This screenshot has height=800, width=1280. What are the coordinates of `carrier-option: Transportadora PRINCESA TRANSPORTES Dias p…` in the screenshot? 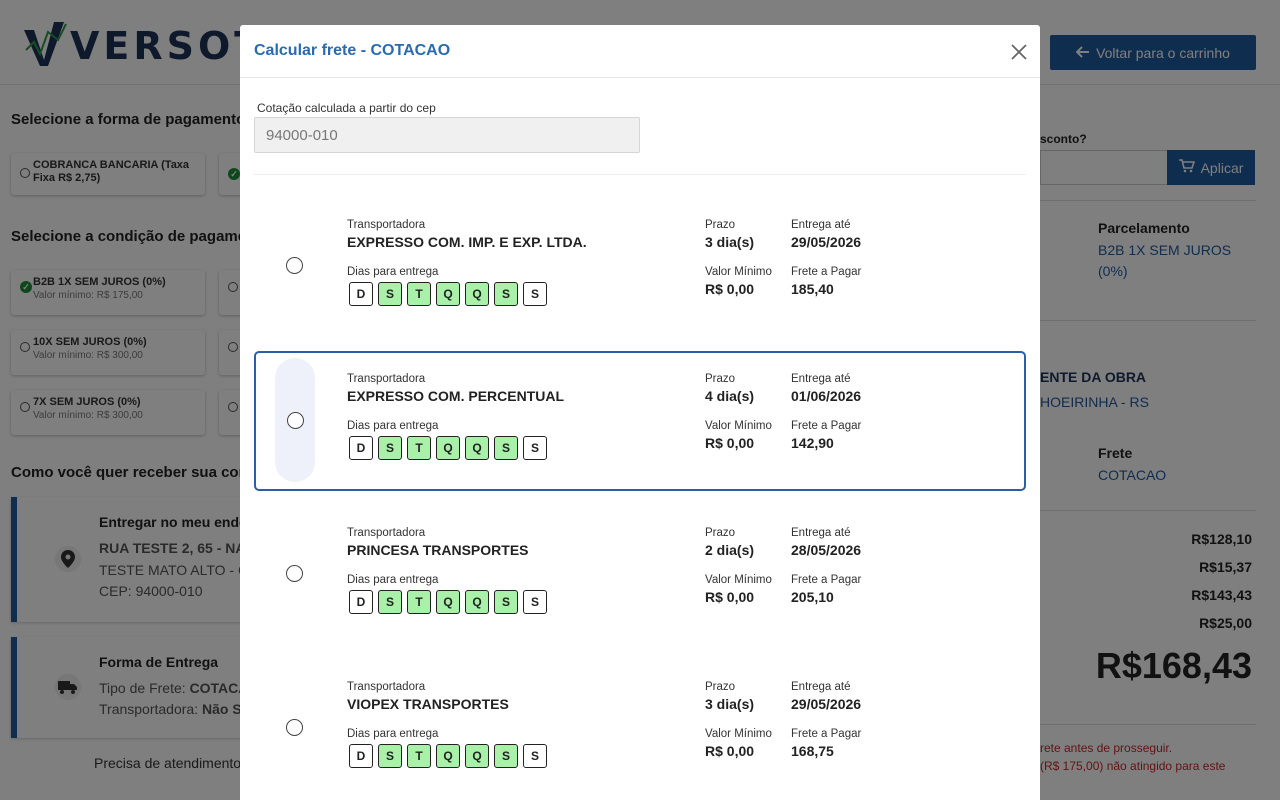 It's located at (640, 575).